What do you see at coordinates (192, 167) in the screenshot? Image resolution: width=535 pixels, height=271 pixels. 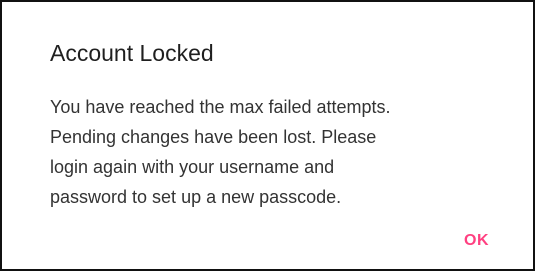 I see `dialog-message-line: login again with your username and` at bounding box center [192, 167].